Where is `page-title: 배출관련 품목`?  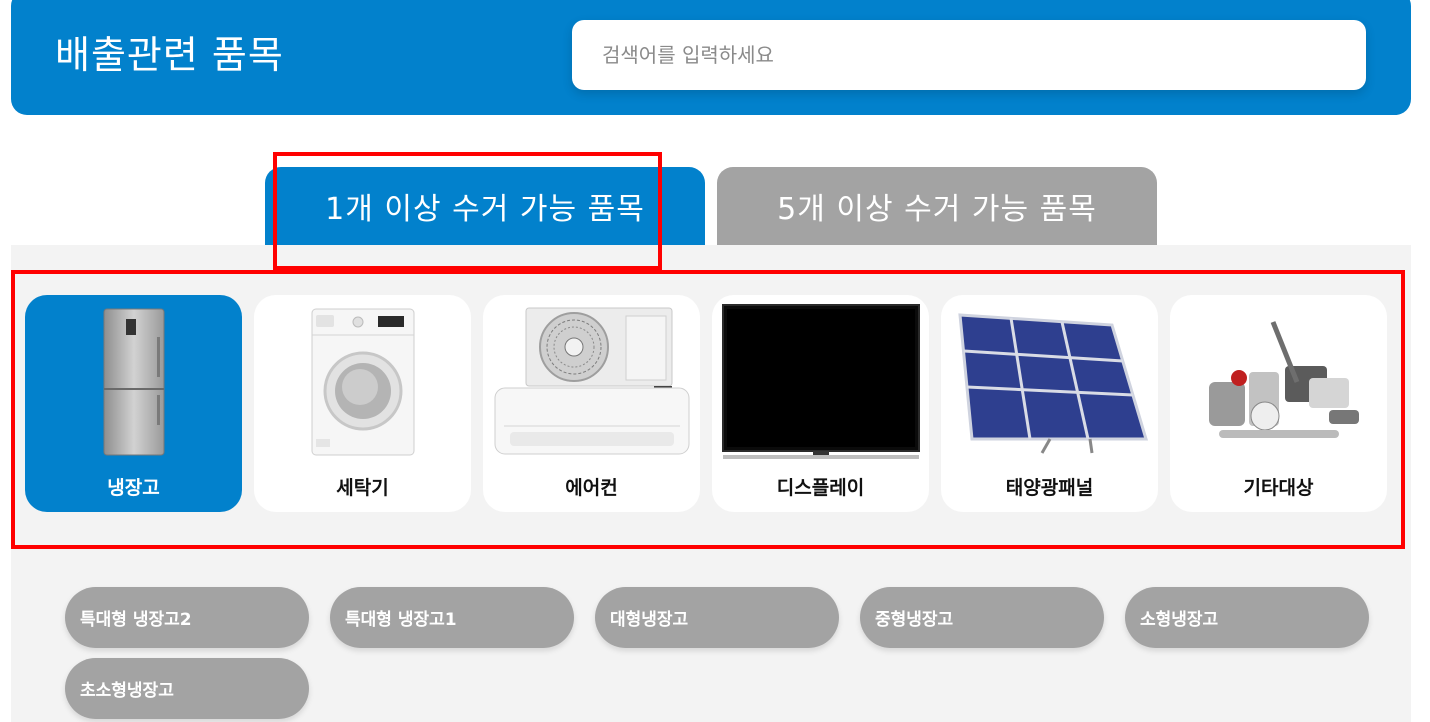 page-title: 배출관련 품목 is located at coordinates (169, 55).